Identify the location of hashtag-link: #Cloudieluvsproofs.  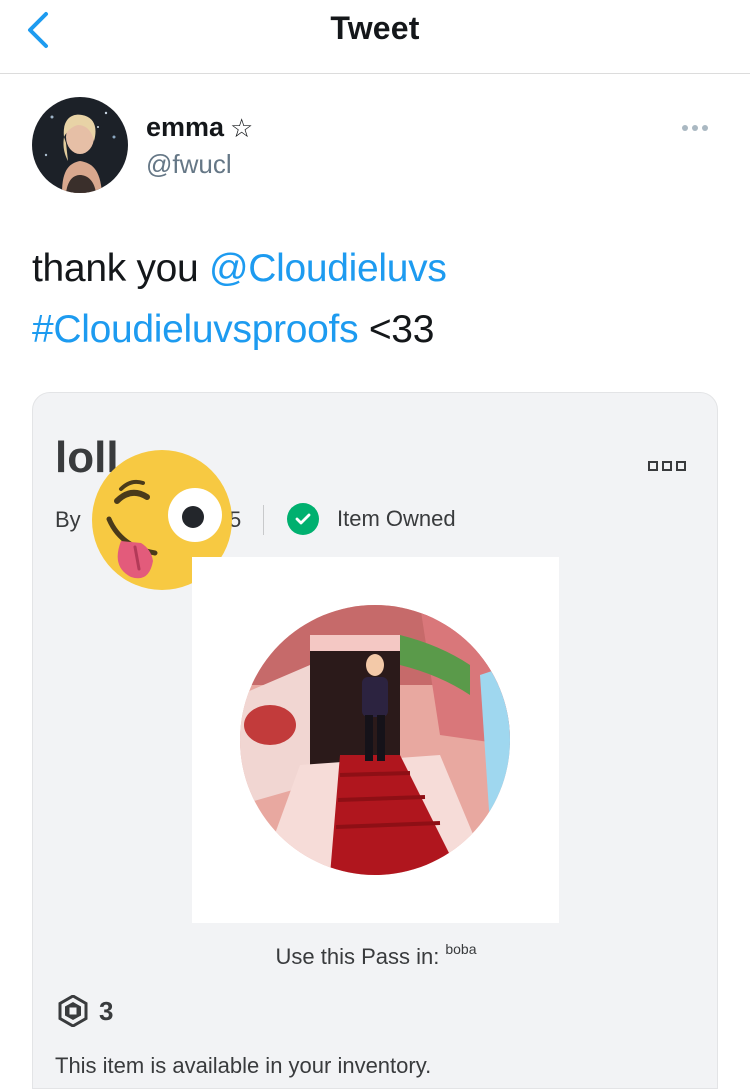
(195, 329).